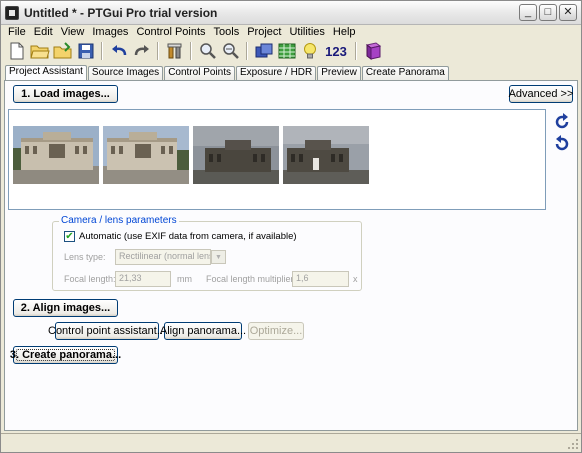 The height and width of the screenshot is (453, 582). Describe the element at coordinates (355, 279) in the screenshot. I see `multiplier-unit: x` at that location.